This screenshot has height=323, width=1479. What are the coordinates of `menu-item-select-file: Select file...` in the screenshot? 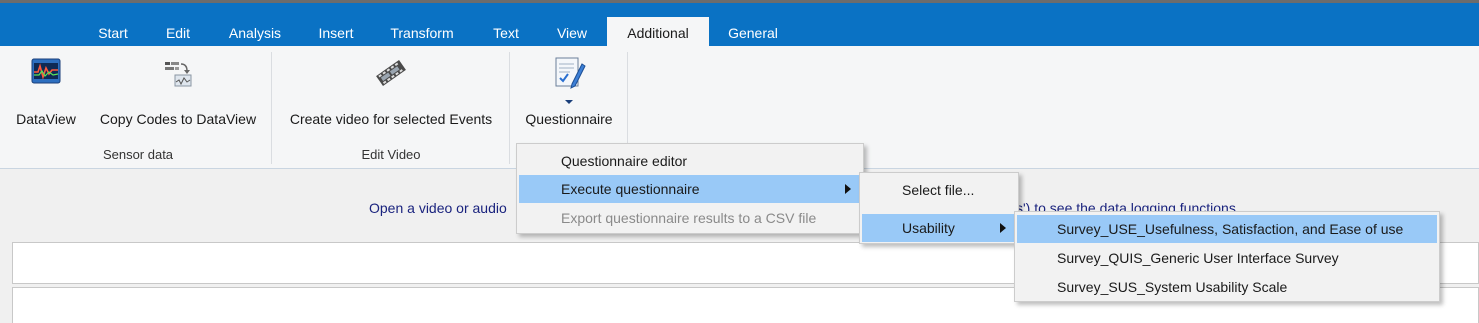 It's located at (939, 190).